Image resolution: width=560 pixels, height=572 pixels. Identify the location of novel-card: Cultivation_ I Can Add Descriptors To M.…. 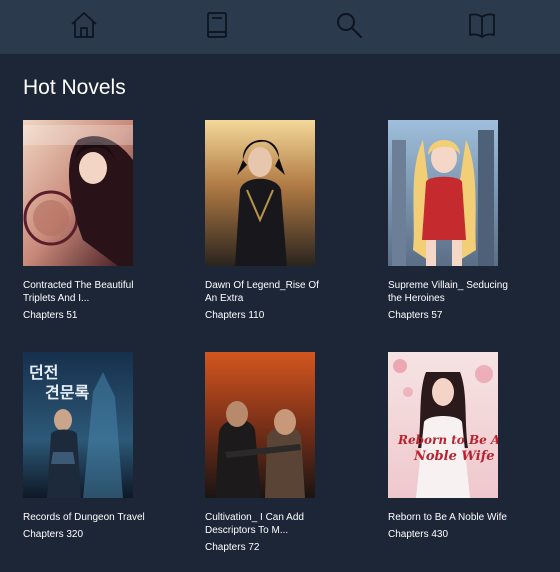
(285, 453).